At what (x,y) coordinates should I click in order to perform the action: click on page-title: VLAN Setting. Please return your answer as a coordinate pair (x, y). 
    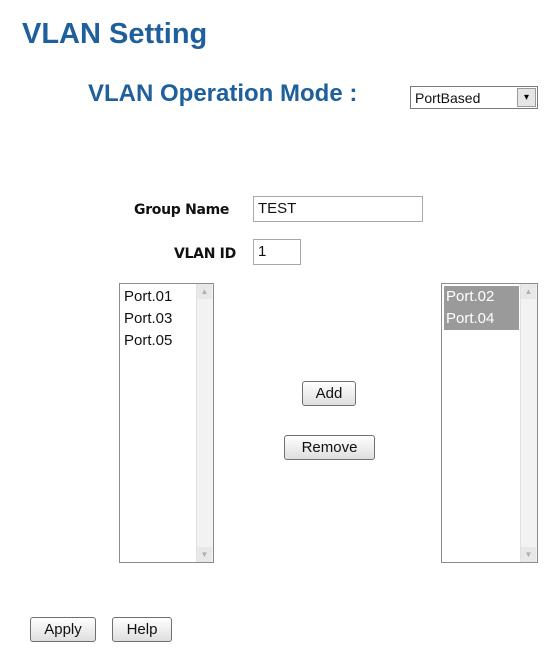
    Looking at the image, I should click on (115, 34).